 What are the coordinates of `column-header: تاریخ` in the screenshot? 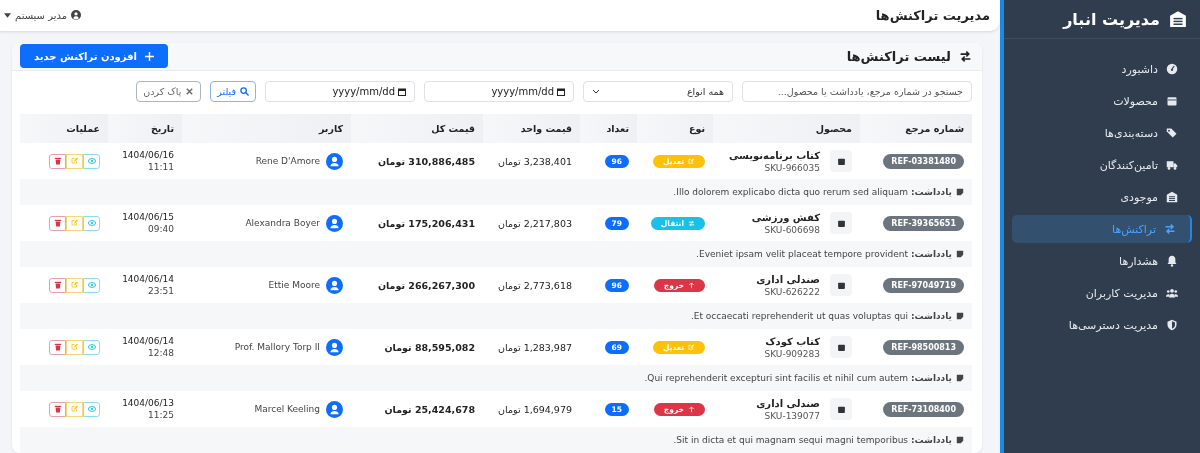 It's located at (145, 128).